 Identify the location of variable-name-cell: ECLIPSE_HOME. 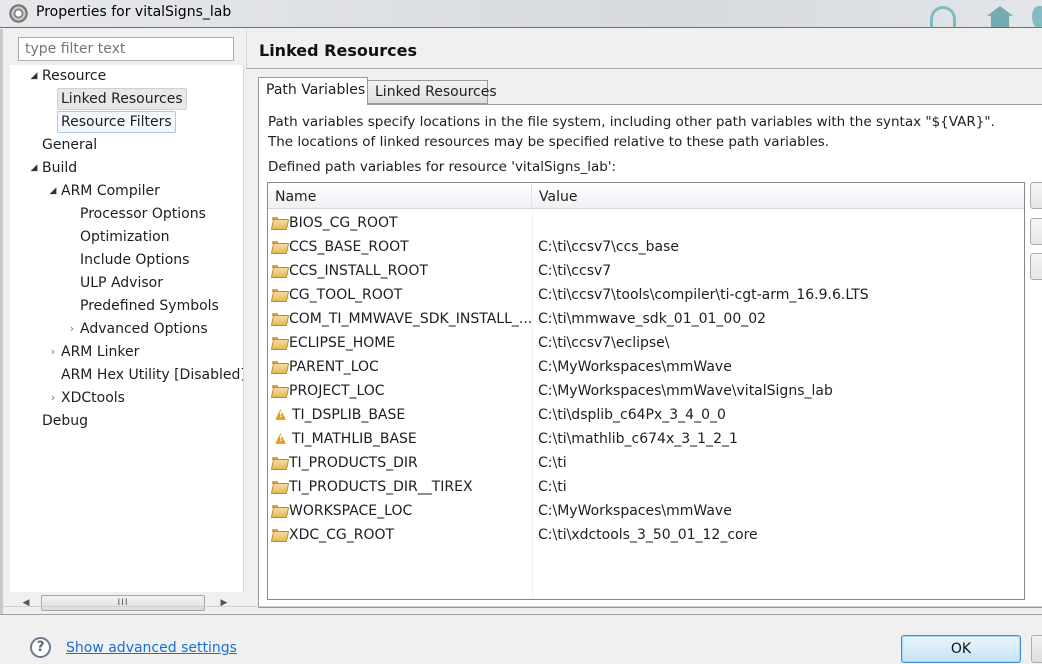
(333, 343).